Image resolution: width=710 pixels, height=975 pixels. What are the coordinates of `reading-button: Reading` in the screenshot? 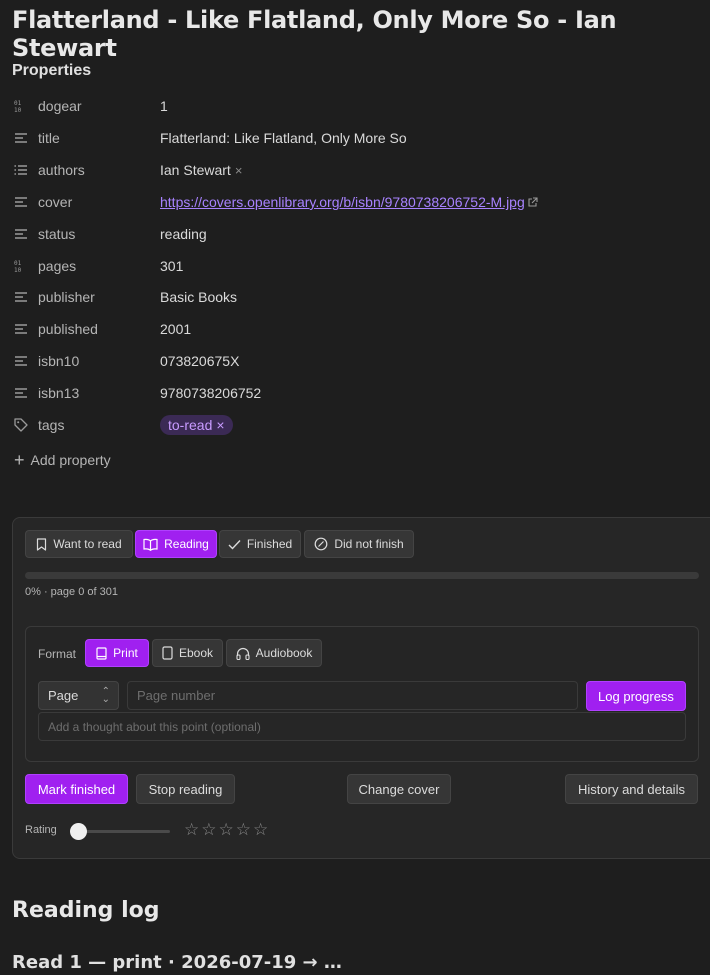 It's located at (176, 544).